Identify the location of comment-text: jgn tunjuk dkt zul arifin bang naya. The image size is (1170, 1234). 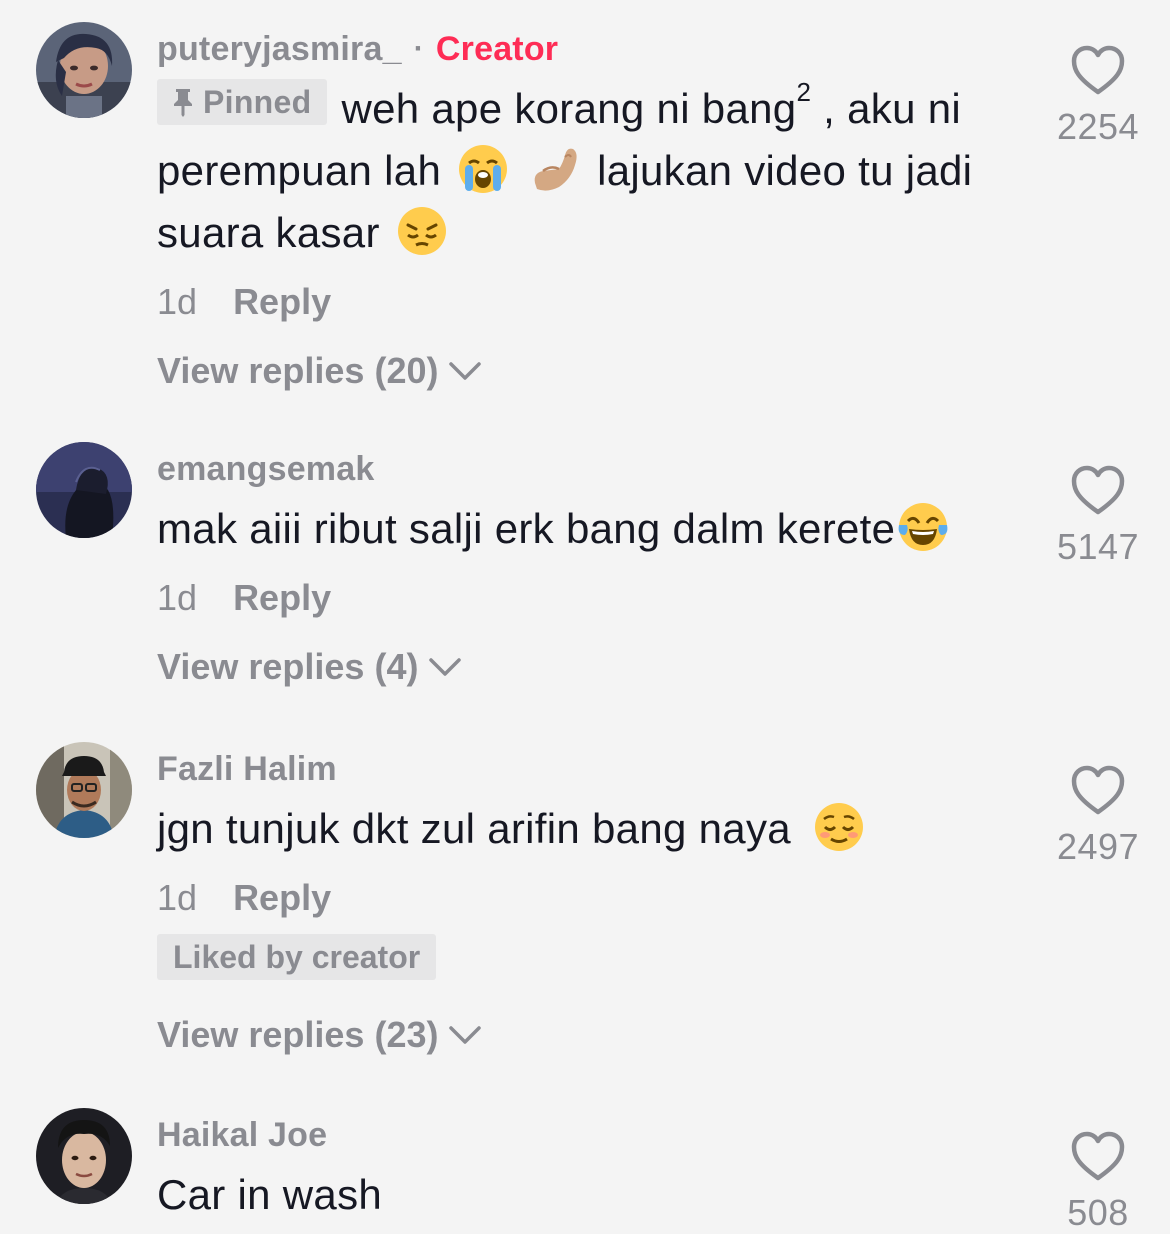
(587, 829).